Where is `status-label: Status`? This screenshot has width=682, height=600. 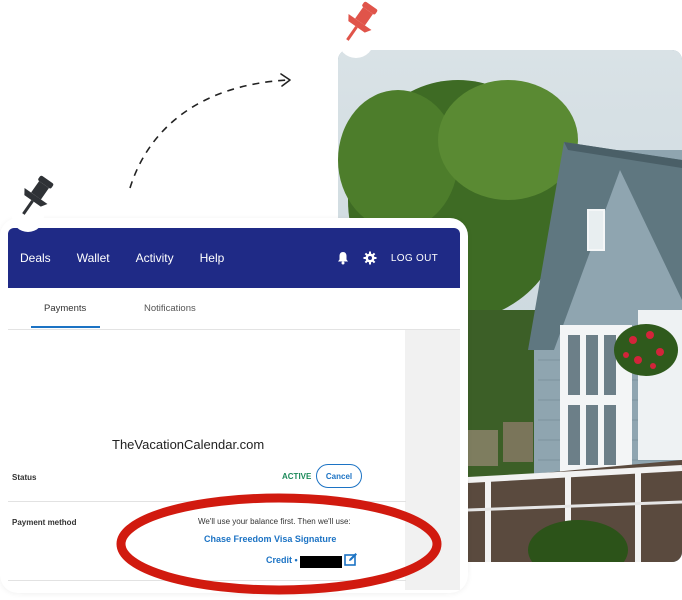
status-label: Status is located at coordinates (24, 477).